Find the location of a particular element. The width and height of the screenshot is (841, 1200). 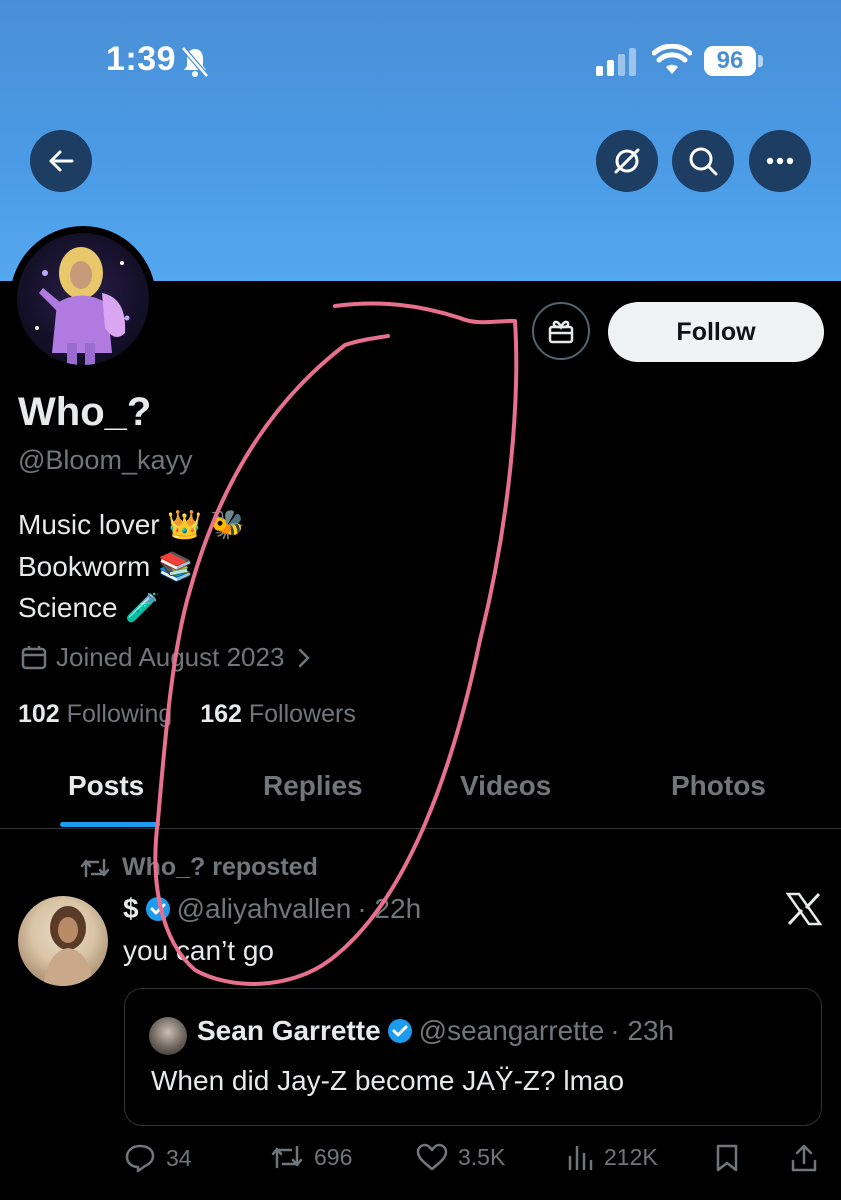

wifi-icon is located at coordinates (672, 59).